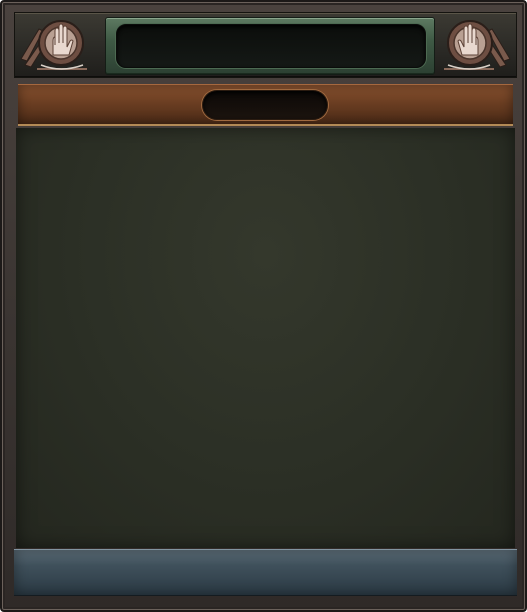 The width and height of the screenshot is (527, 612). I want to click on header-title-slot, so click(271, 46).